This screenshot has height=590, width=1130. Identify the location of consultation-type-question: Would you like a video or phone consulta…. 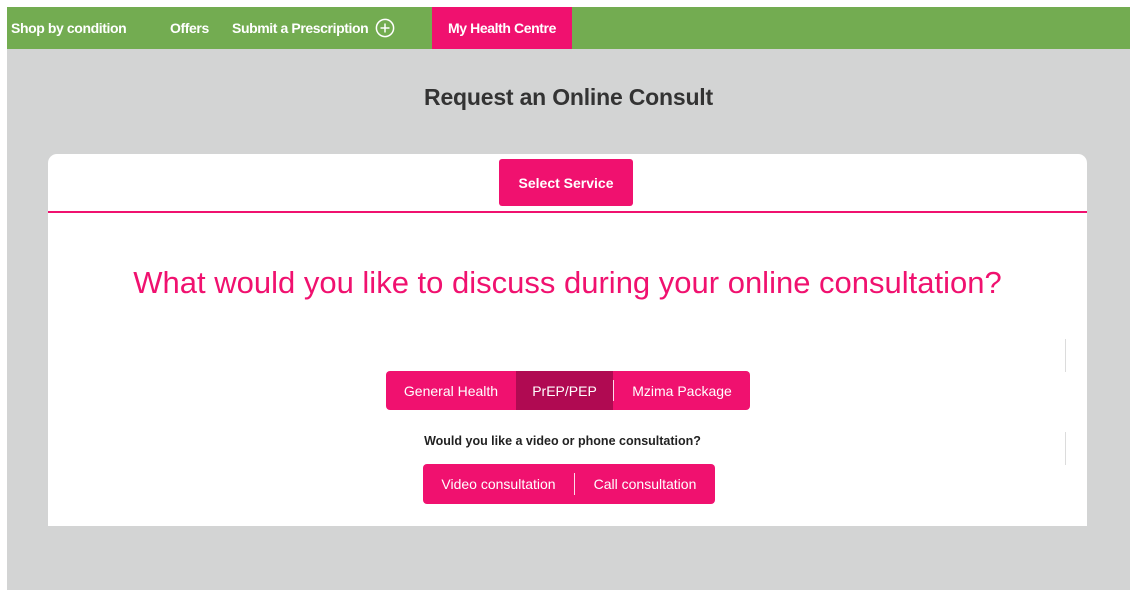
(562, 441).